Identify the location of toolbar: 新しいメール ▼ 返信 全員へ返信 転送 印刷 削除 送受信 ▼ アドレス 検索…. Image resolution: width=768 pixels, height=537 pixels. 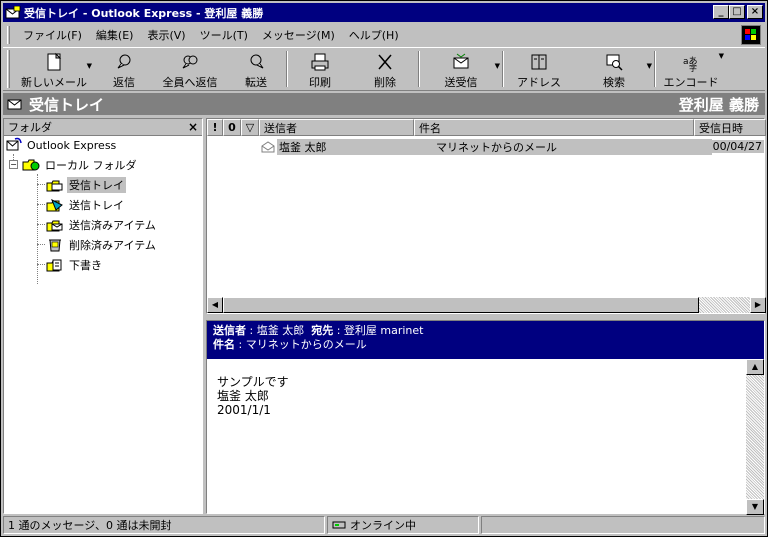
(384, 69).